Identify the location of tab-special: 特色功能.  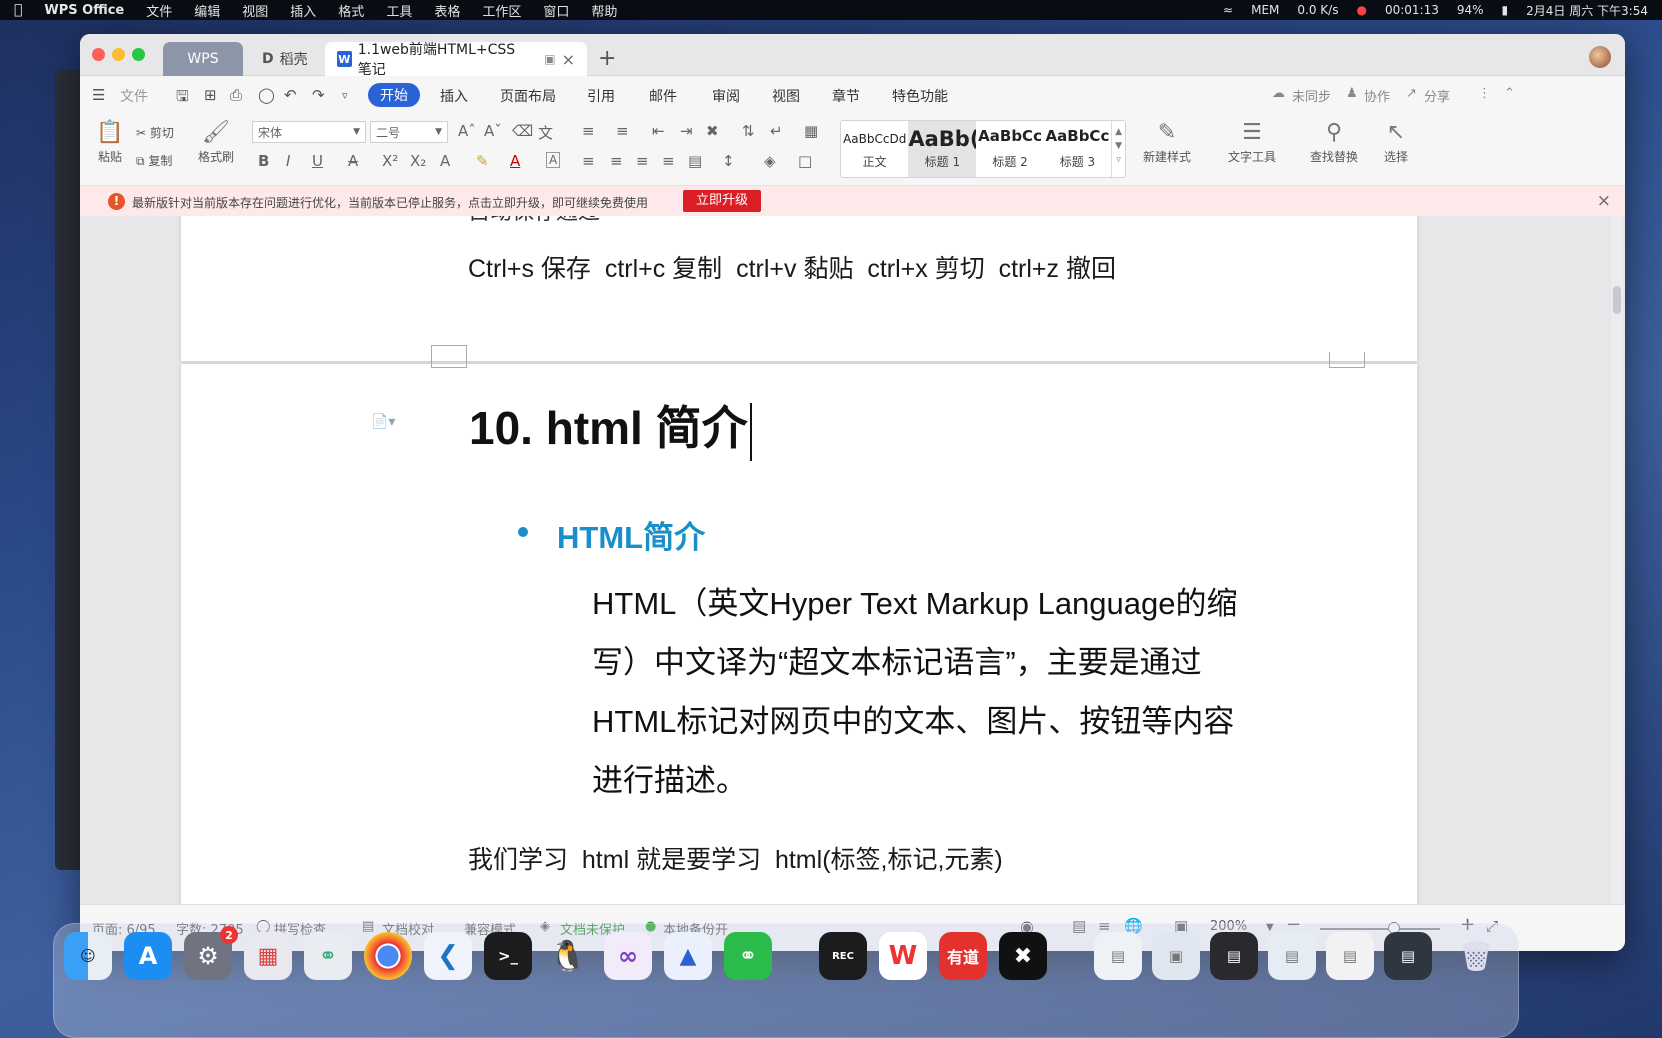
(920, 96).